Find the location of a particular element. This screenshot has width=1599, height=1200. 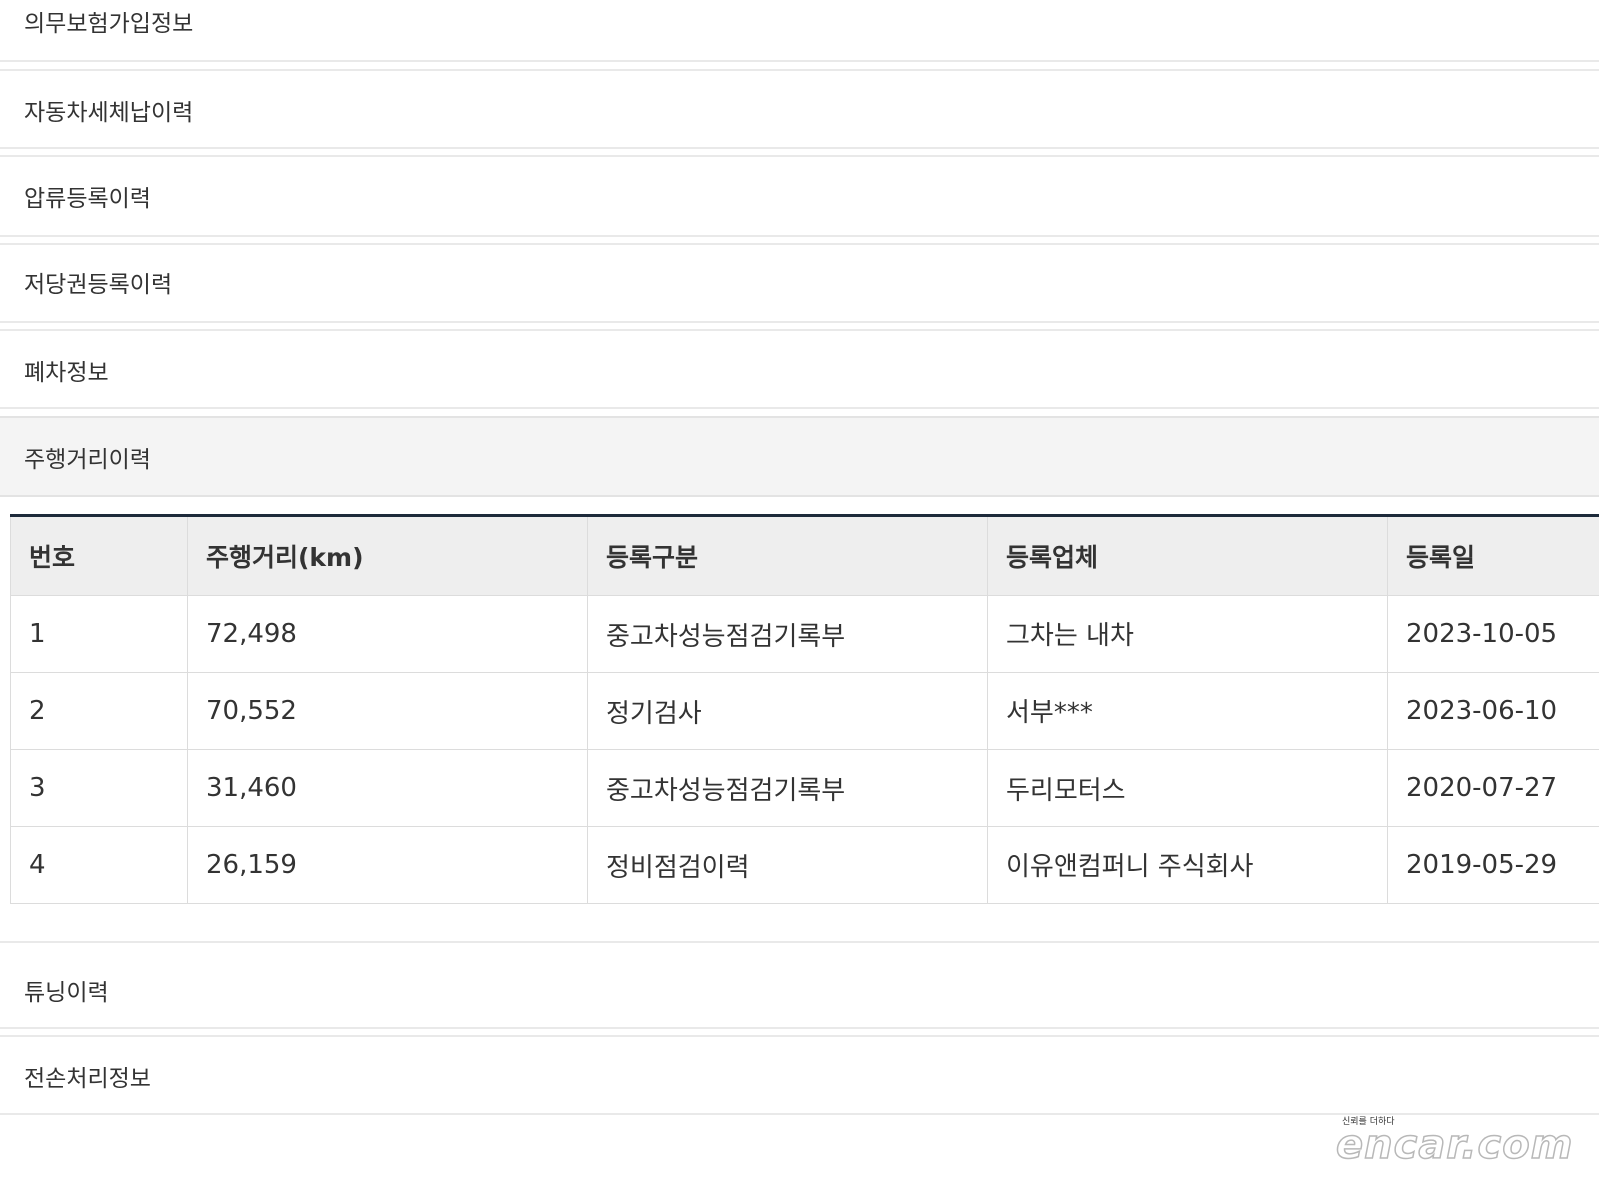

encar-logo: 신뢰를 더하다 encar.com is located at coordinates (1454, 1142).